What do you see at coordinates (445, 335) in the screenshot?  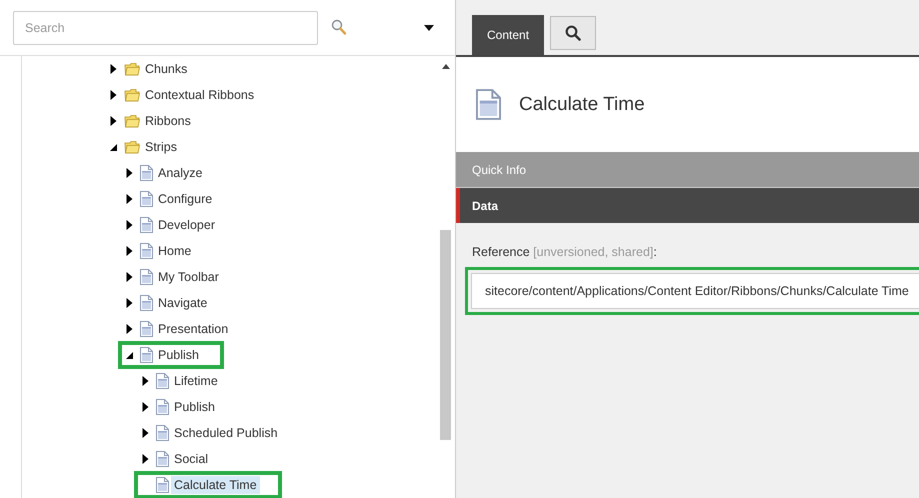 I see `scrollbar-thumb` at bounding box center [445, 335].